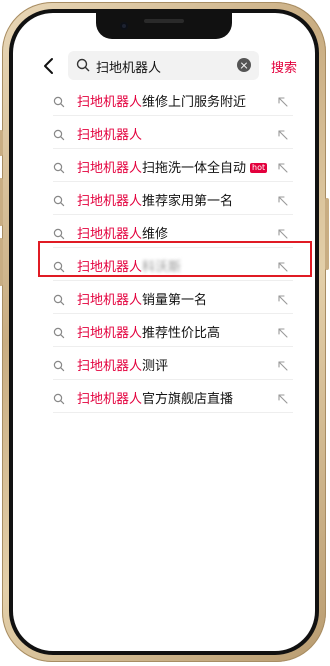  I want to click on speaker, so click(164, 21).